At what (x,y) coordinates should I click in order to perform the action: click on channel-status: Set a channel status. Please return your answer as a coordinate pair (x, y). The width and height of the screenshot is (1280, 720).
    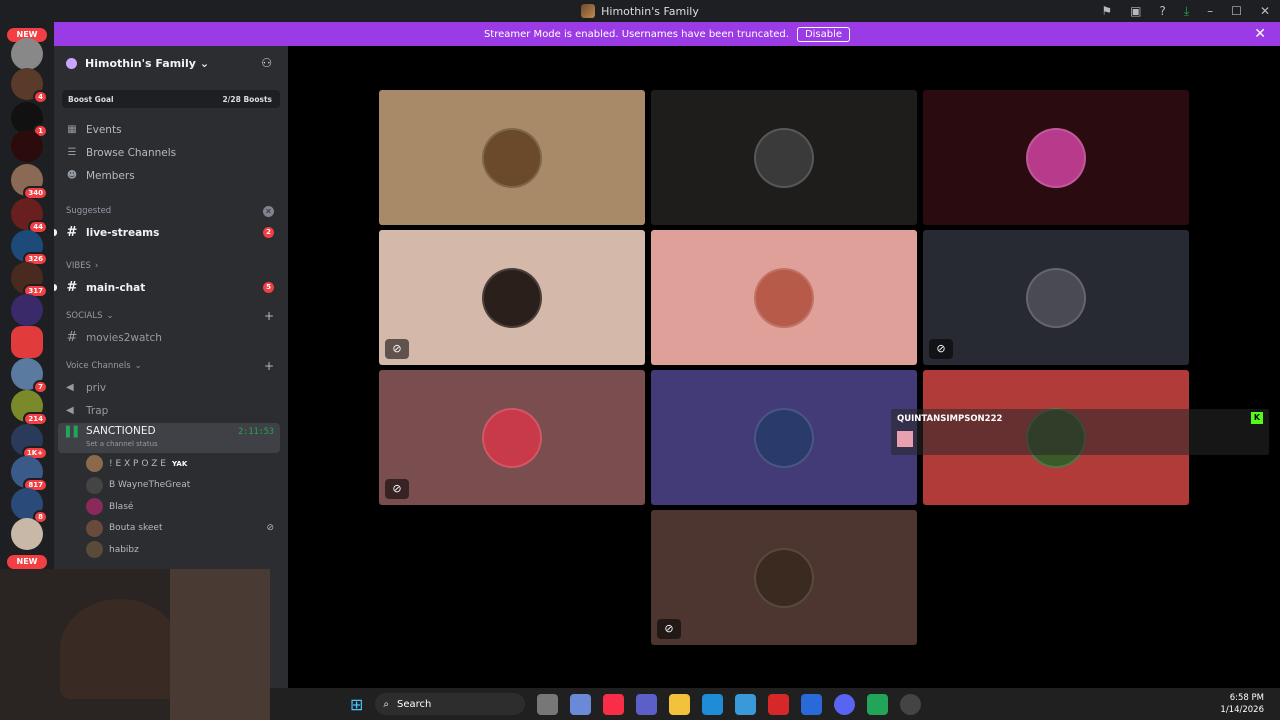
    Looking at the image, I should click on (122, 444).